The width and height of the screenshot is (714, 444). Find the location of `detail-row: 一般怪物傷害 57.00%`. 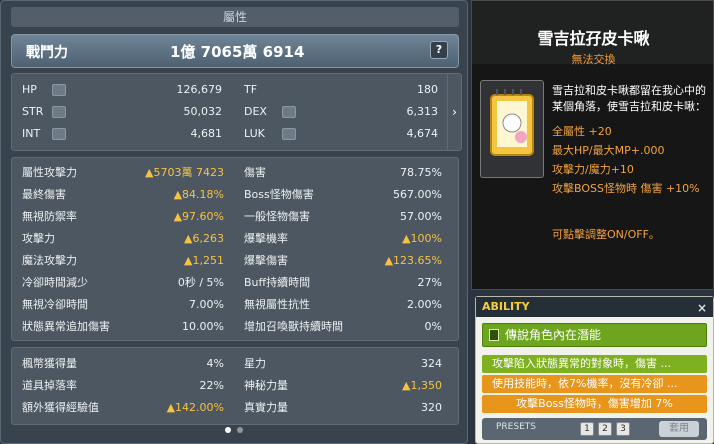

detail-row: 一般怪物傷害 57.00% is located at coordinates (343, 217).